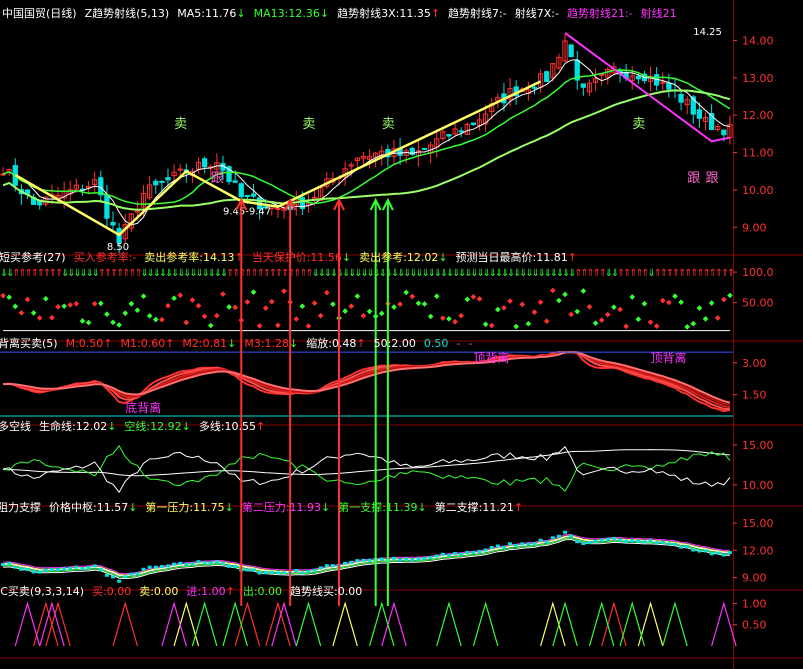  What do you see at coordinates (758, 40) in the screenshot?
I see `axis-tick-label: 14.00` at bounding box center [758, 40].